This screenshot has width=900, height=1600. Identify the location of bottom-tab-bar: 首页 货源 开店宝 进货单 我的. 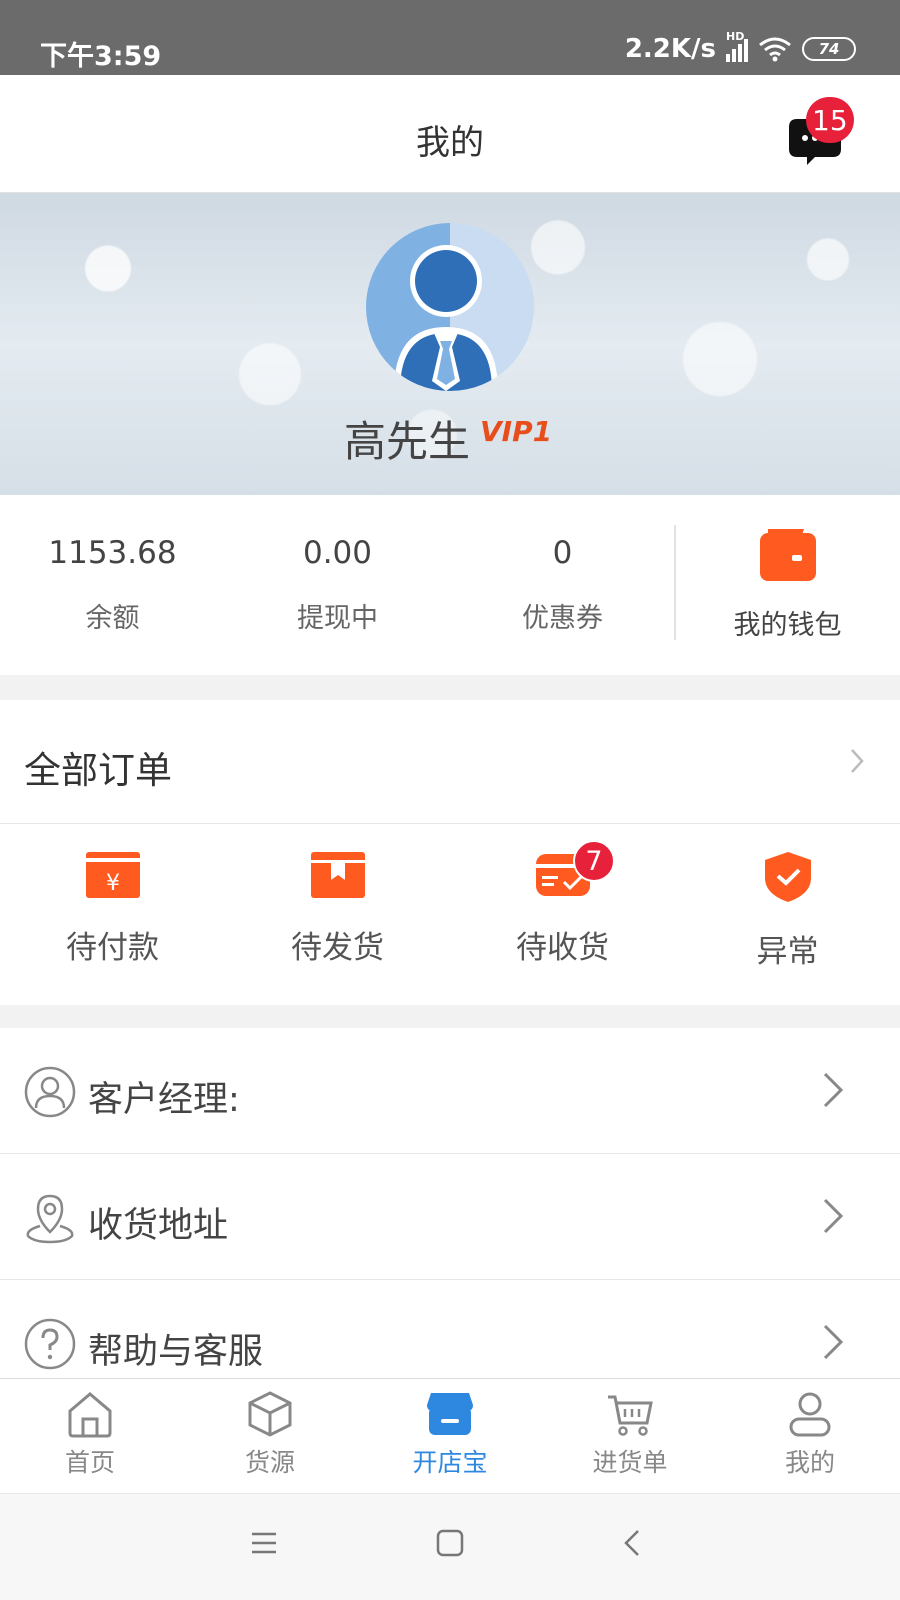
(450, 1435).